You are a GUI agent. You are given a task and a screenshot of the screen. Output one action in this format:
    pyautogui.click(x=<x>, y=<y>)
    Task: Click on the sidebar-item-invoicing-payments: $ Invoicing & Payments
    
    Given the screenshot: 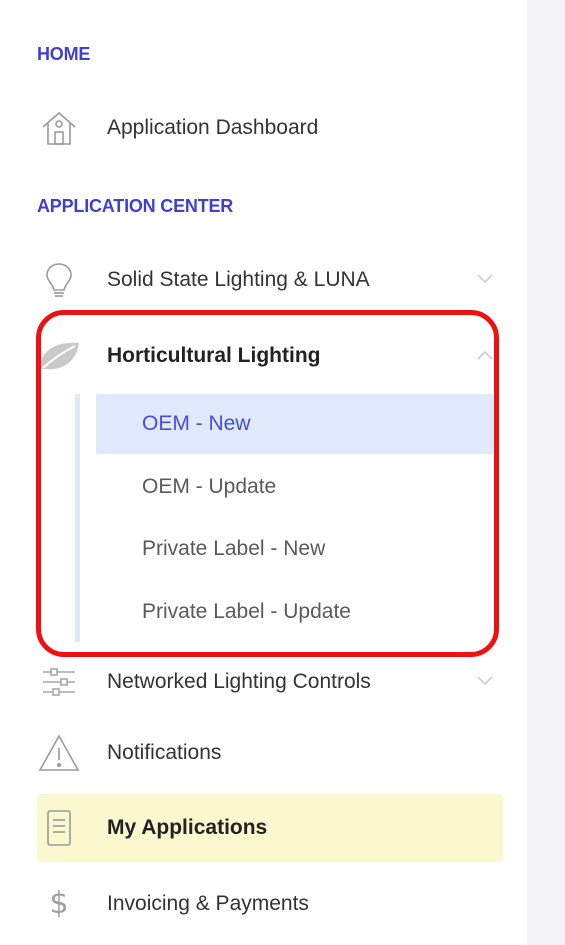 What is the action you would take?
    pyautogui.click(x=270, y=904)
    